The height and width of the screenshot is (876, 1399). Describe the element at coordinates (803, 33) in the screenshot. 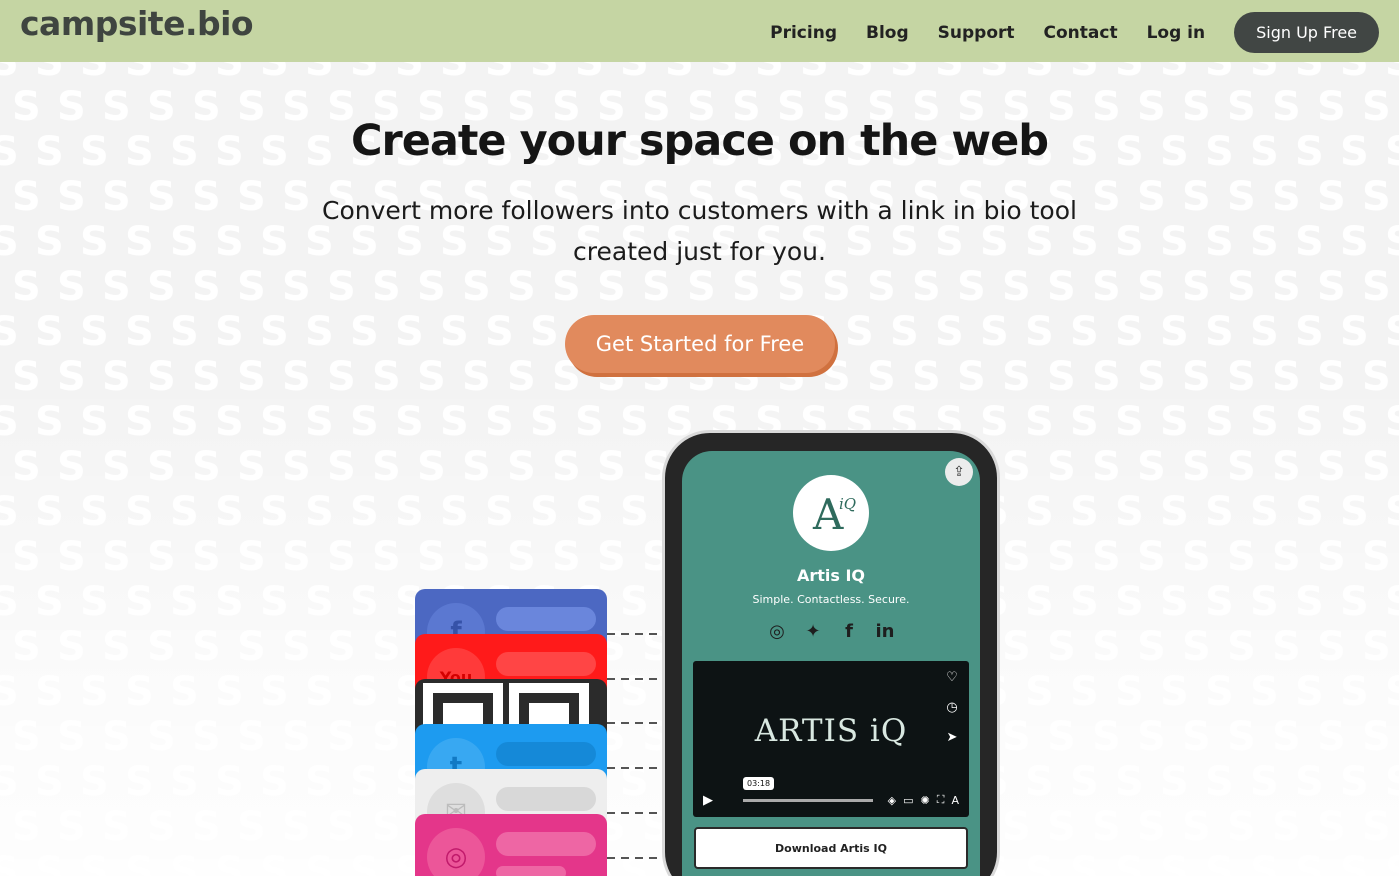

I see `nav-pricing: Pricing` at that location.